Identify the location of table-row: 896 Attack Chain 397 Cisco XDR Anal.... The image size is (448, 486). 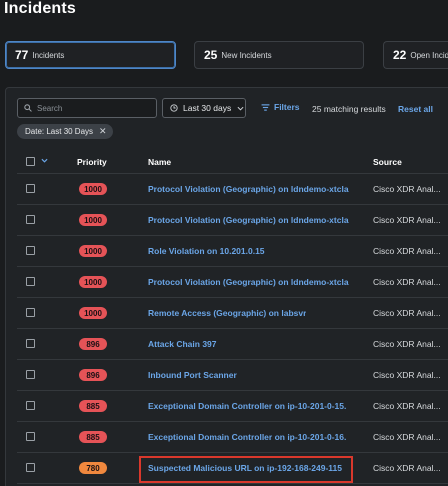
(232, 344).